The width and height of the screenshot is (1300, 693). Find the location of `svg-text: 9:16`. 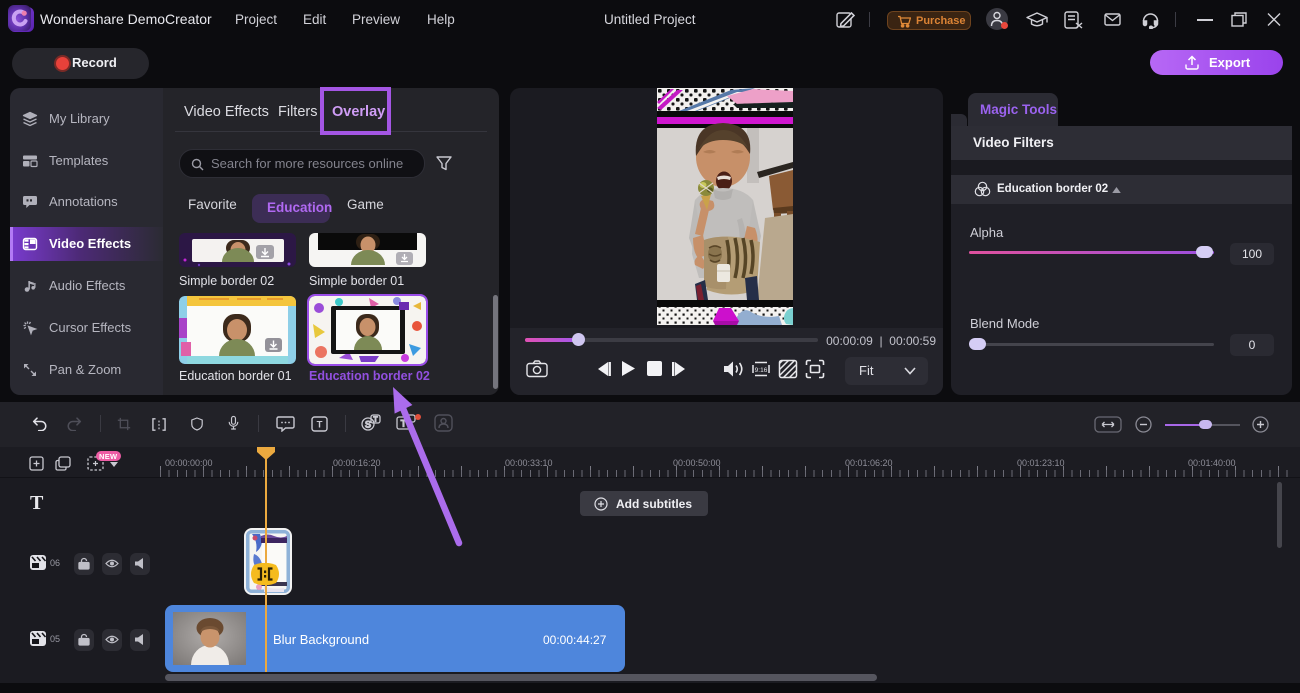

svg-text: 9:16 is located at coordinates (761, 370).